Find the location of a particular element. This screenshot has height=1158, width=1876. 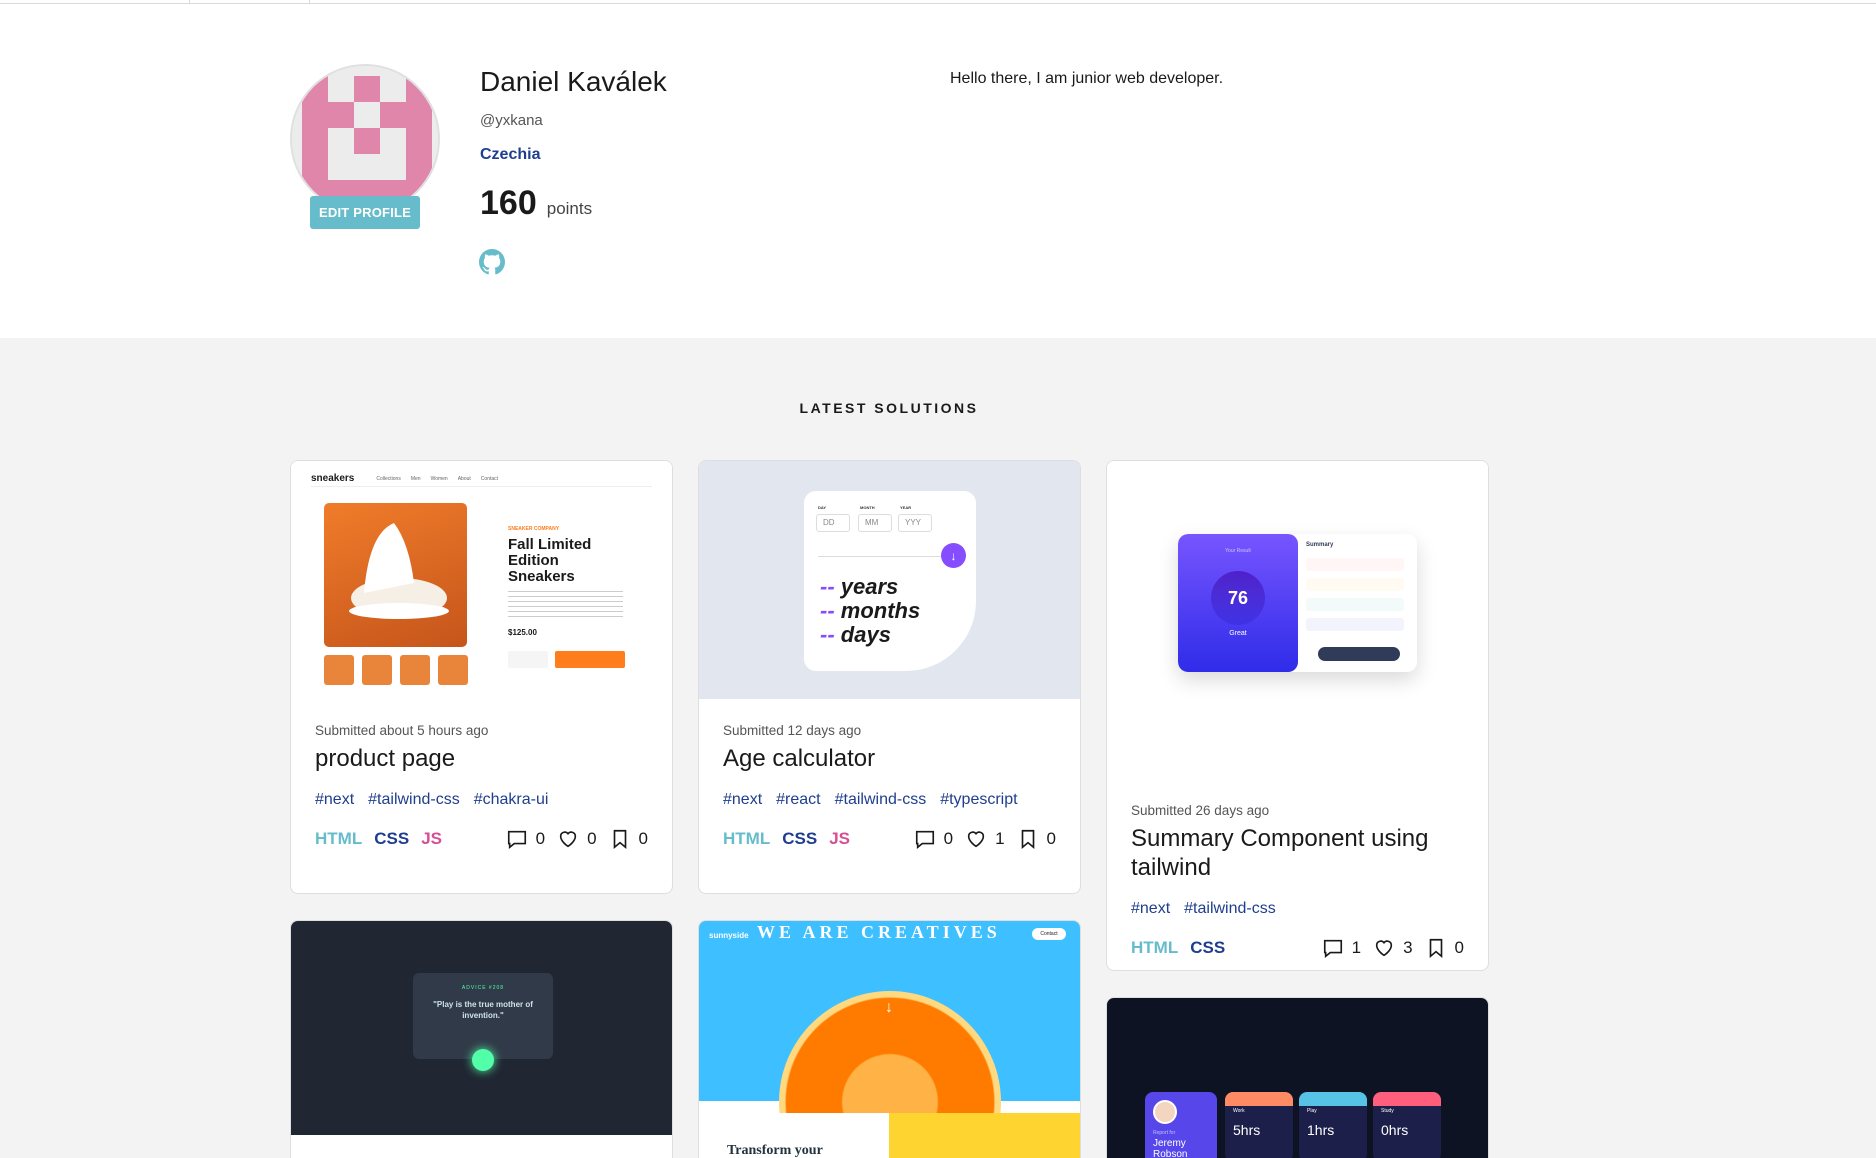

edit-profile-button: EDIT PROFILE is located at coordinates (365, 212).